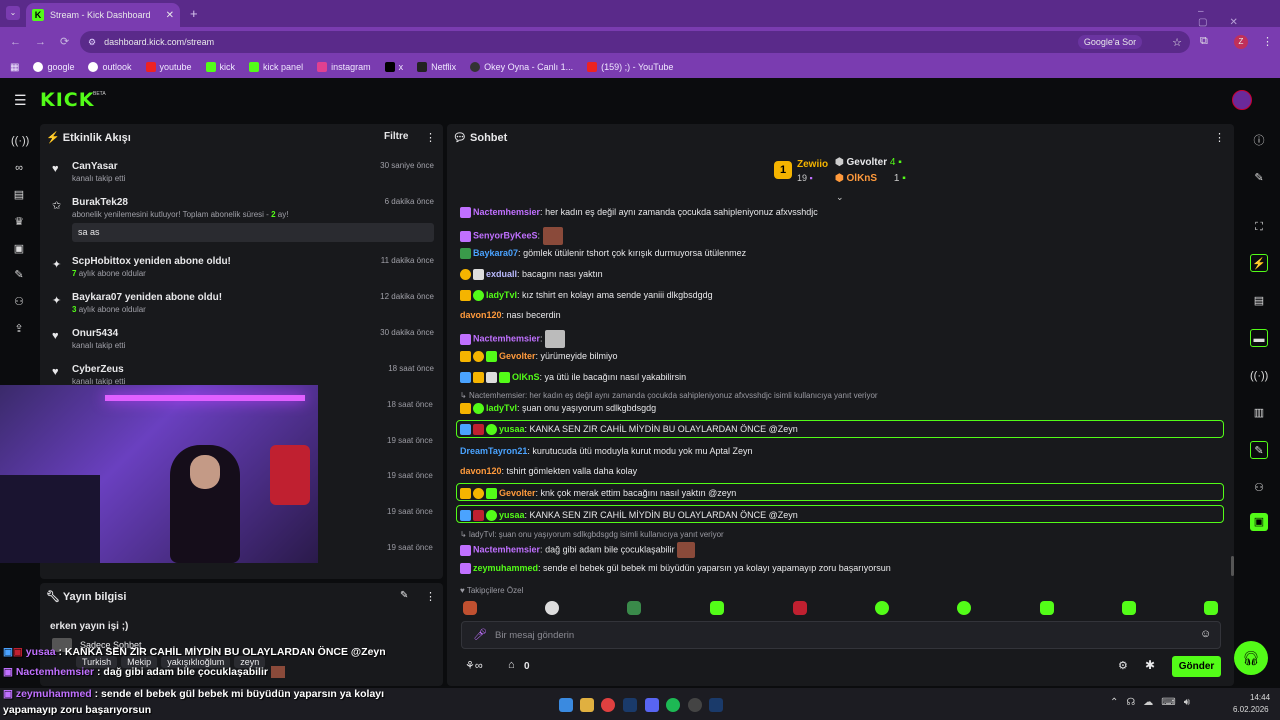 The height and width of the screenshot is (720, 1280). I want to click on profile-avatar: Z, so click(1241, 42).